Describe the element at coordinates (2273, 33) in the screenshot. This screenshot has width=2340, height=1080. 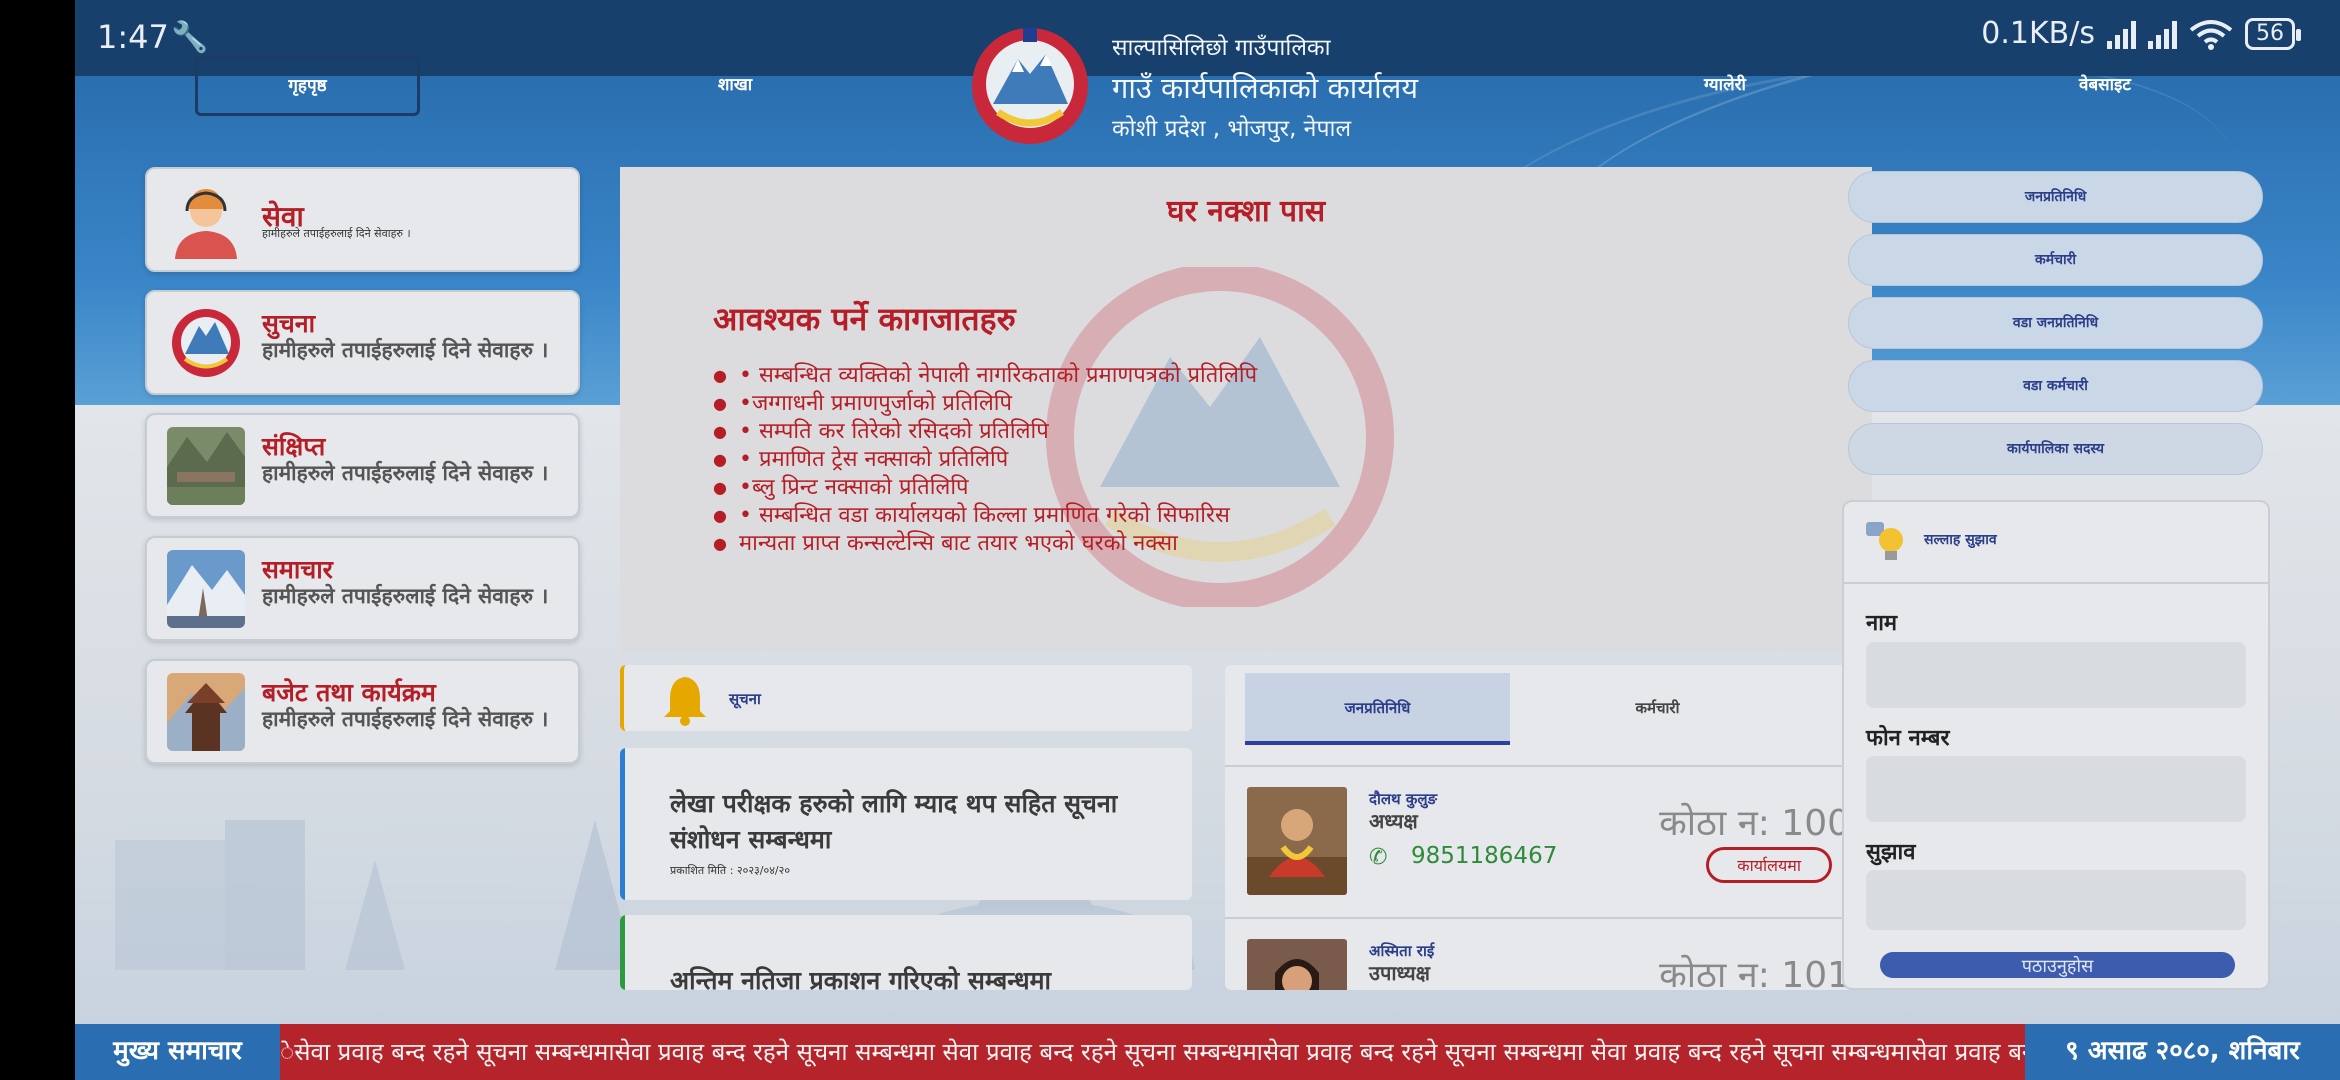
I see `battery-icon: 56` at that location.